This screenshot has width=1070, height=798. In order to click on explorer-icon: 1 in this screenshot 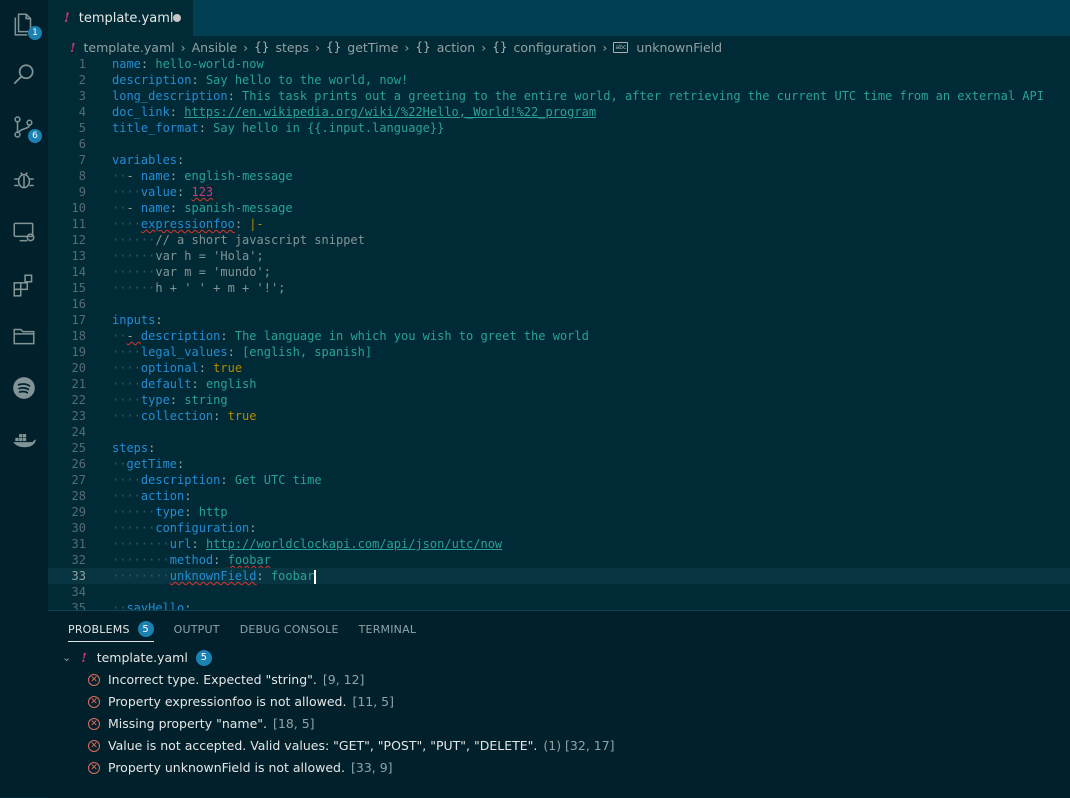, I will do `click(26, 25)`.